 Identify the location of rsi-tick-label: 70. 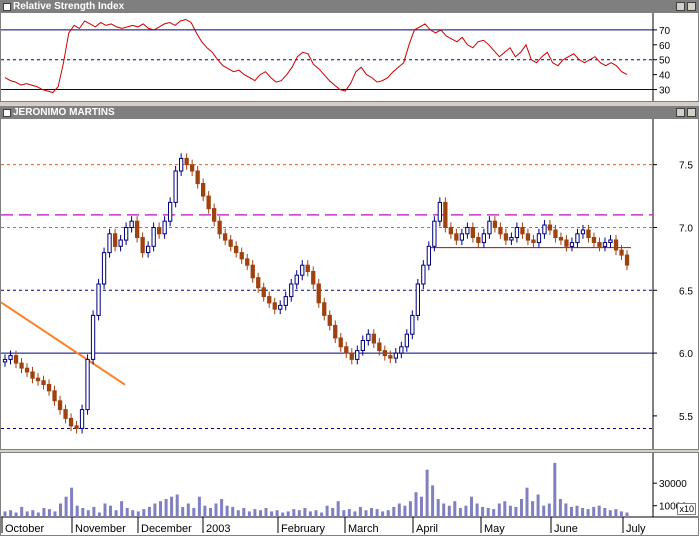
(665, 31).